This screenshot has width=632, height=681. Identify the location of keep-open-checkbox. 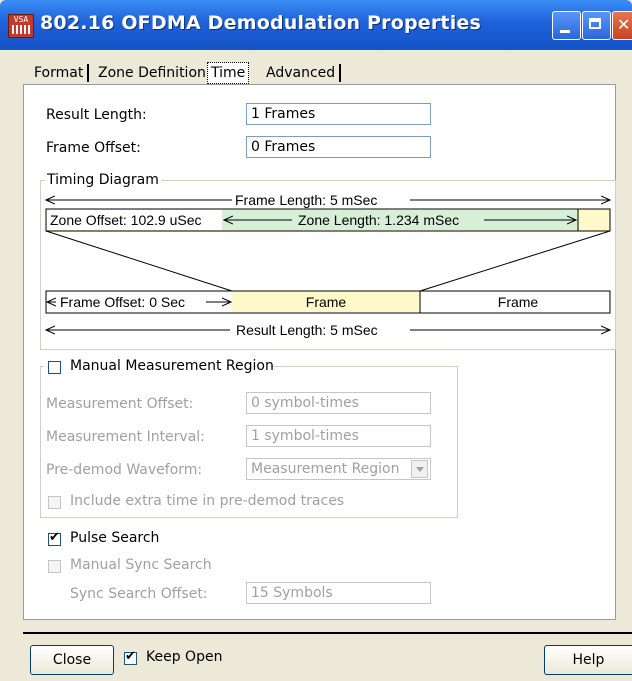
(130, 657).